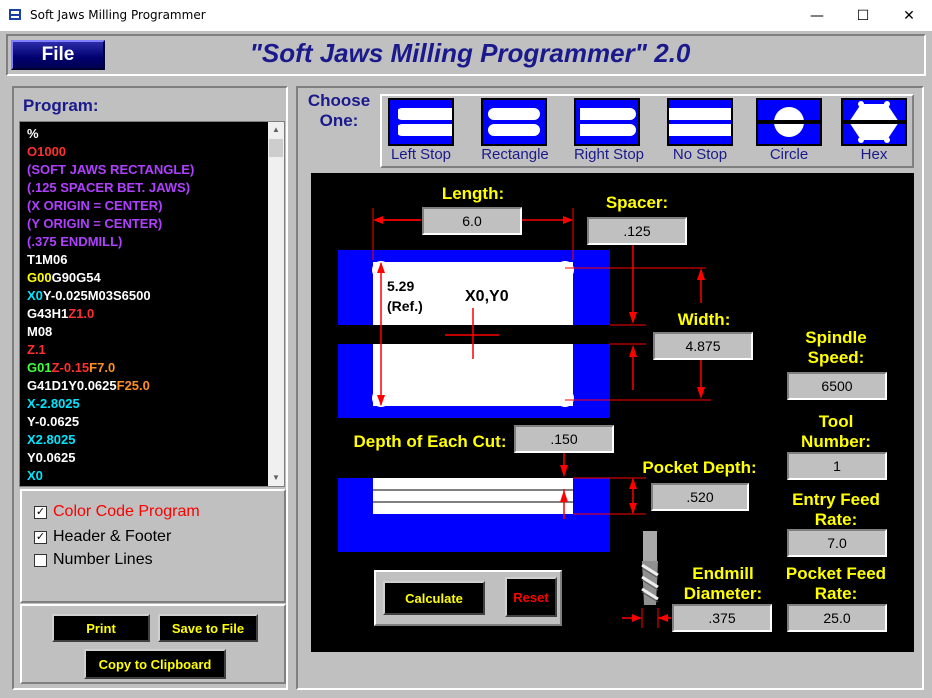 Image resolution: width=932 pixels, height=698 pixels. What do you see at coordinates (61, 105) in the screenshot?
I see `program-label: Program:` at bounding box center [61, 105].